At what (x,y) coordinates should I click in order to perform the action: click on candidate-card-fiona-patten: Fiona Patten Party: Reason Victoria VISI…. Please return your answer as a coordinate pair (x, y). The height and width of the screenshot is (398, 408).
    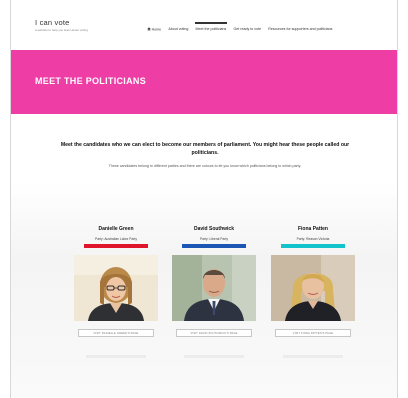
    Looking at the image, I should click on (313, 292).